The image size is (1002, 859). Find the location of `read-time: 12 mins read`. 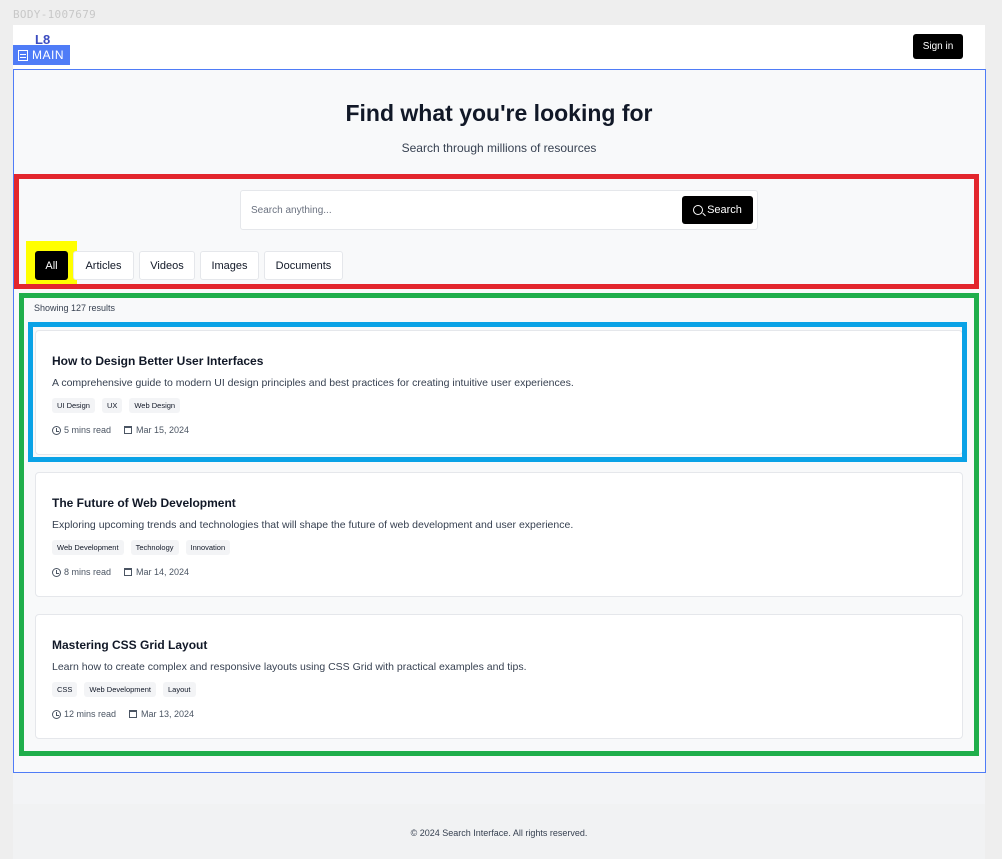

read-time: 12 mins read is located at coordinates (90, 714).